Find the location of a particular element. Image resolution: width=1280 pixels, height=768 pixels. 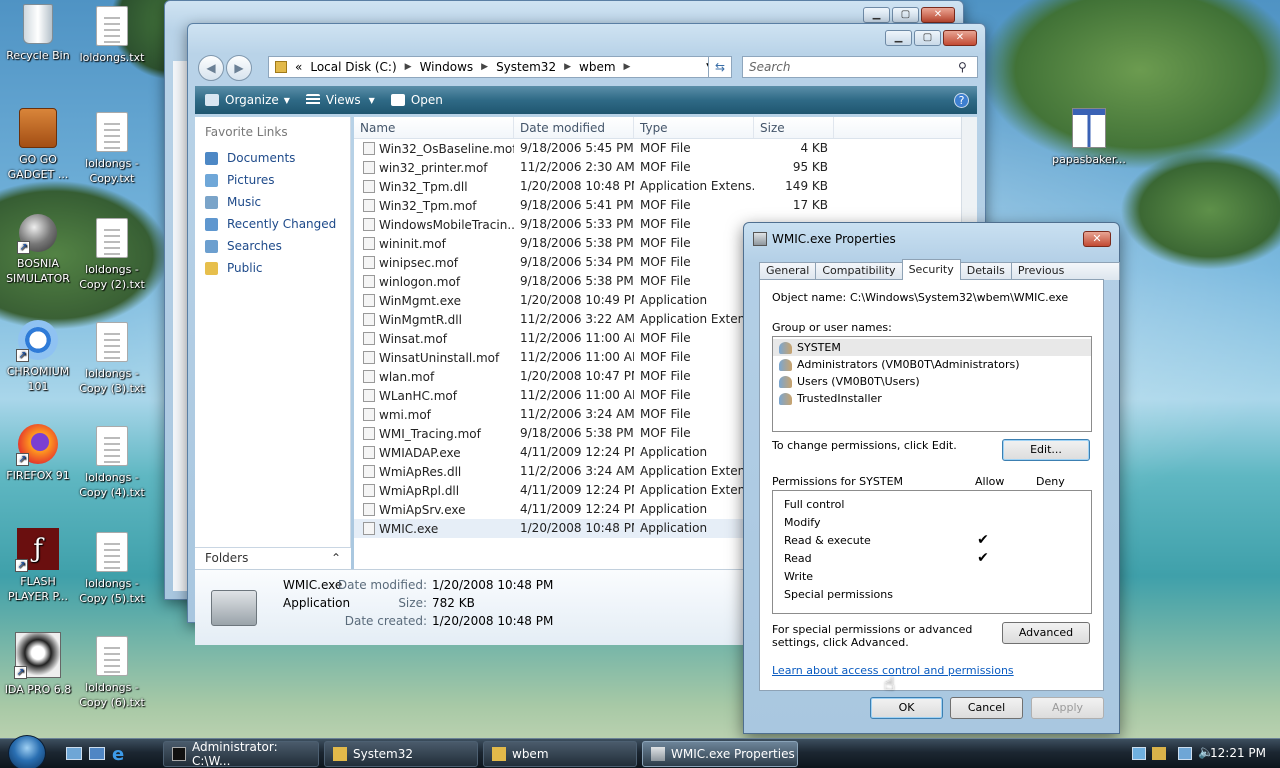

breadcrumb-overflow: « is located at coordinates (298, 67).